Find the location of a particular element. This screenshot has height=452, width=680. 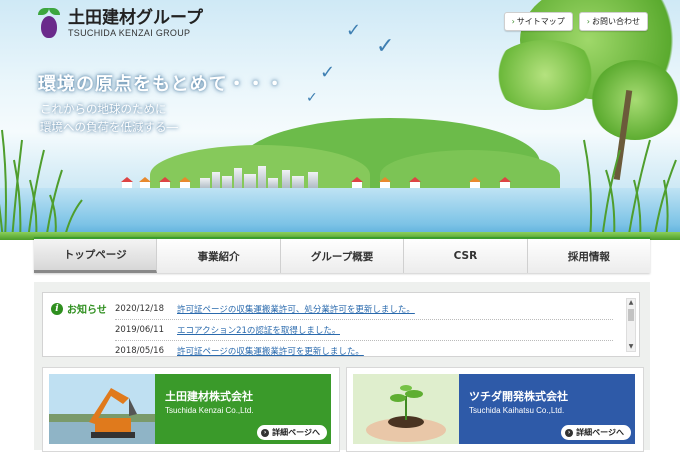

news-link: 許可証ページの収集運搬業許可を更新しました。 is located at coordinates (270, 351).